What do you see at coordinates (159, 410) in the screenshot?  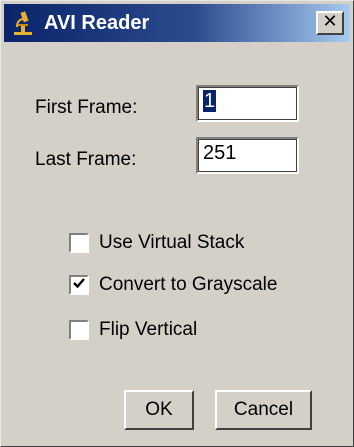 I see `ok-button: OK` at bounding box center [159, 410].